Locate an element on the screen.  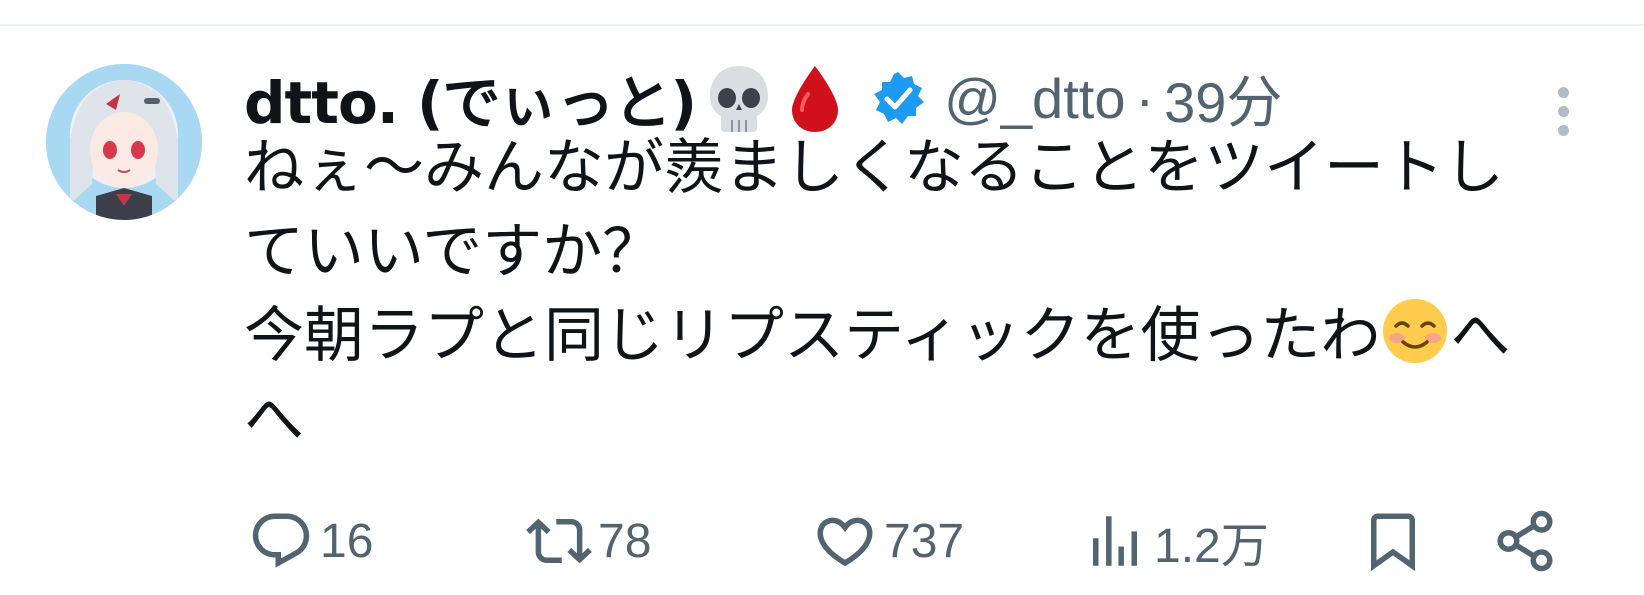
reply-button: 16 is located at coordinates (310, 541).